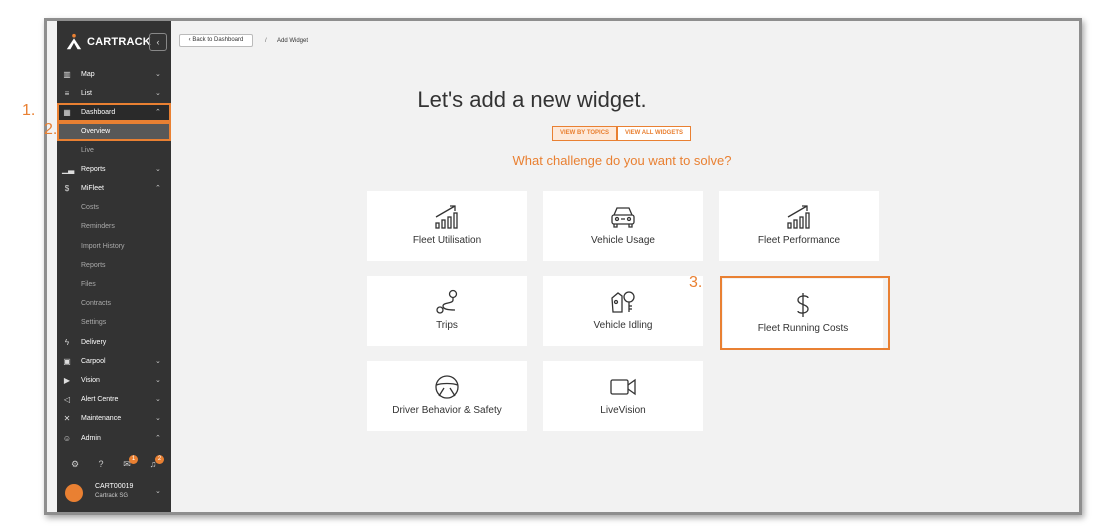  Describe the element at coordinates (67, 93) in the screenshot. I see `list-icon: ≡` at that location.